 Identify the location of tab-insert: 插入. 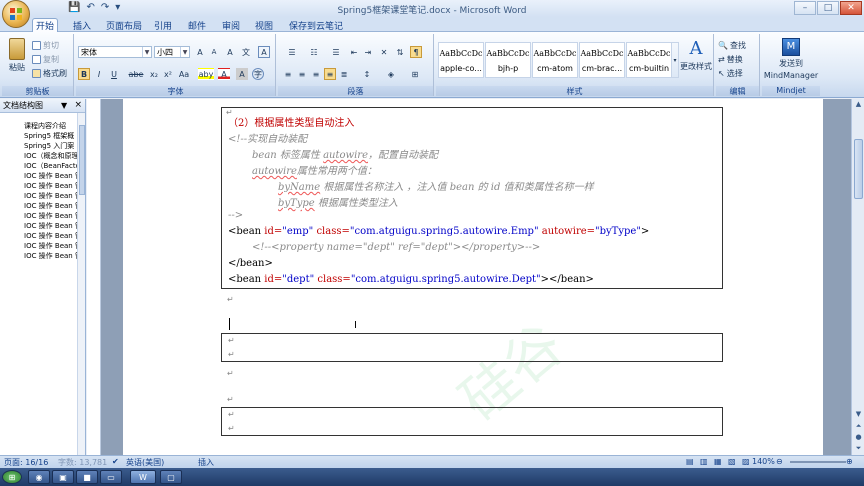
(82, 25).